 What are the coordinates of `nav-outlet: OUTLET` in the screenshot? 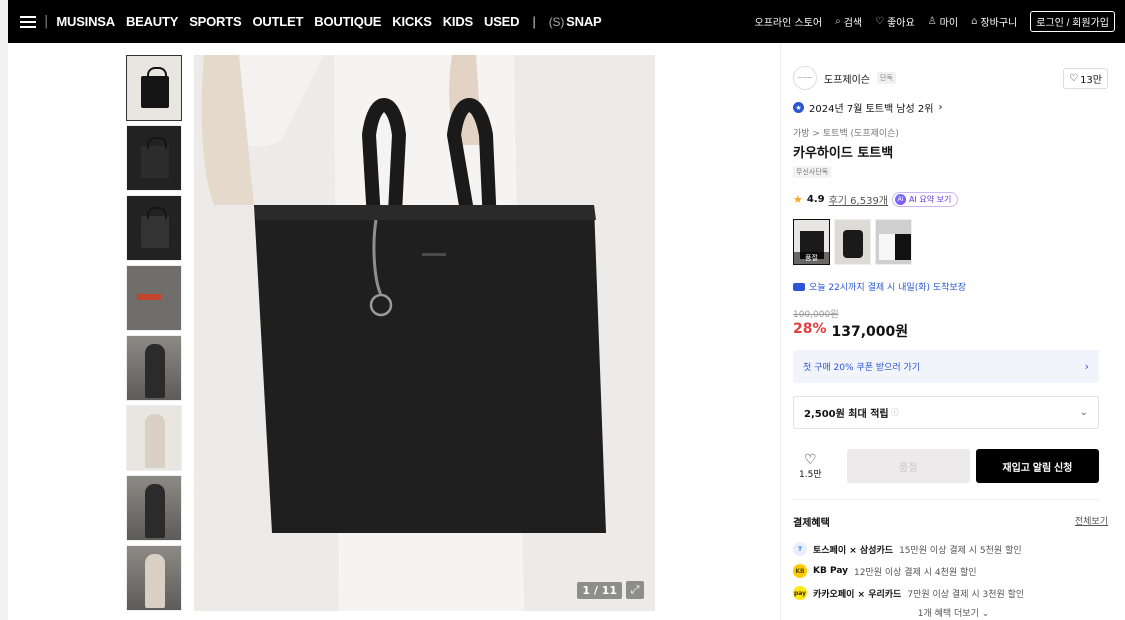 It's located at (277, 21).